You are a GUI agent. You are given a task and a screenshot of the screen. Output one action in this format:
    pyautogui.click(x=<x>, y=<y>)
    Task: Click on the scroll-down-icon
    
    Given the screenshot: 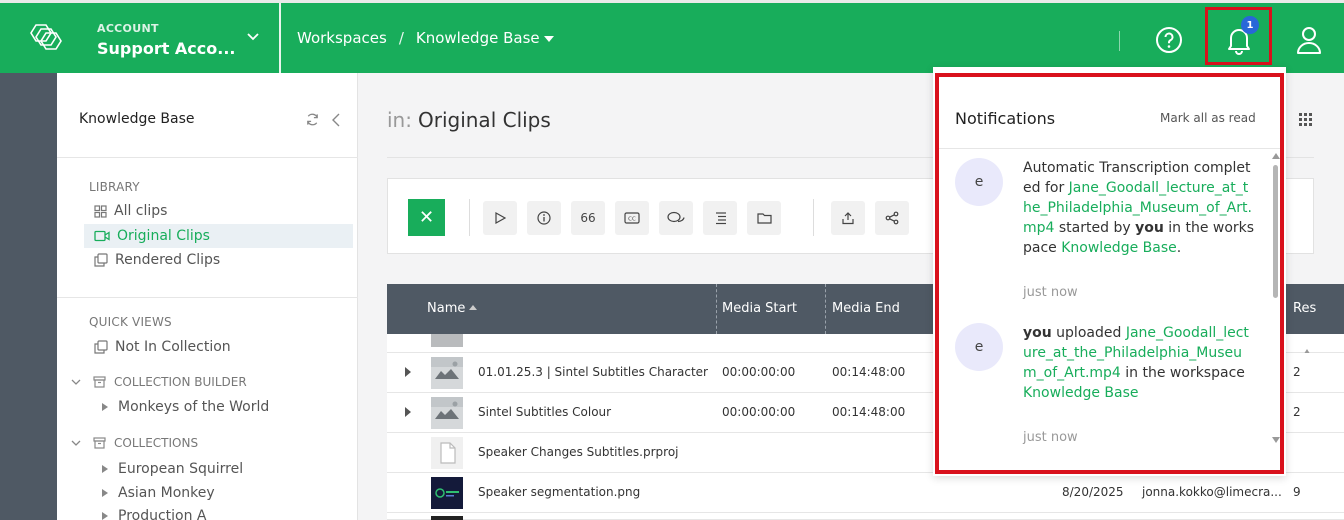 What is the action you would take?
    pyautogui.click(x=1276, y=440)
    